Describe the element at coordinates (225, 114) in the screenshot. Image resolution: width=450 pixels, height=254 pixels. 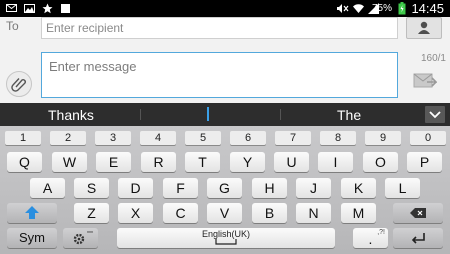
I see `word-suggestion-bar: Thanks The` at that location.